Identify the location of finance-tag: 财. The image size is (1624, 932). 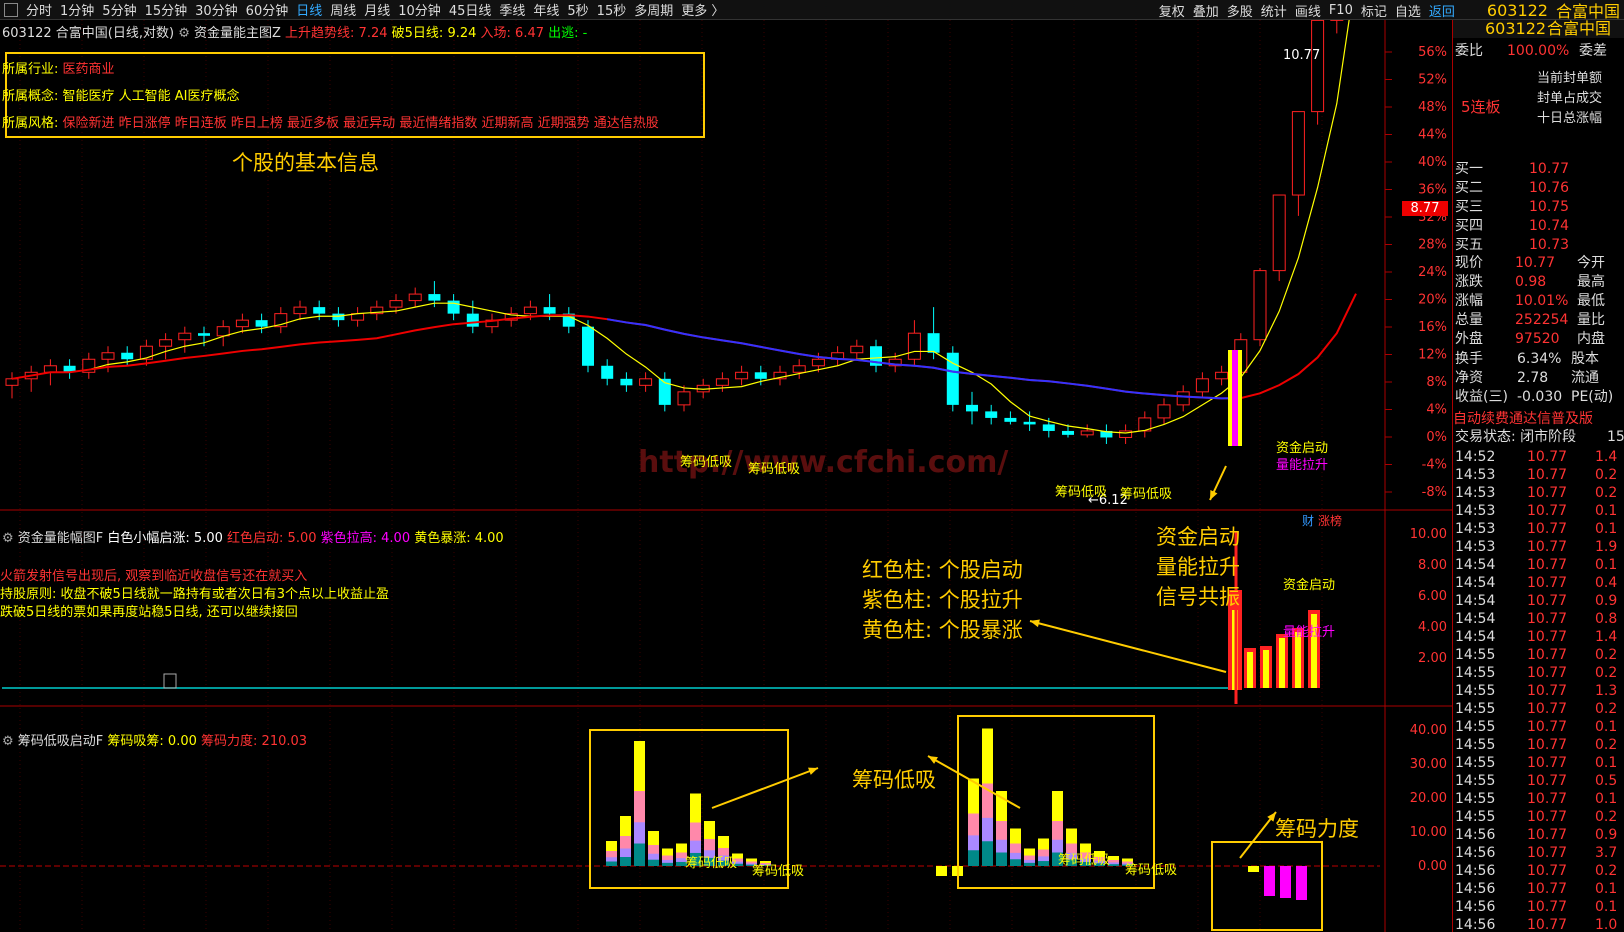
(1308, 520).